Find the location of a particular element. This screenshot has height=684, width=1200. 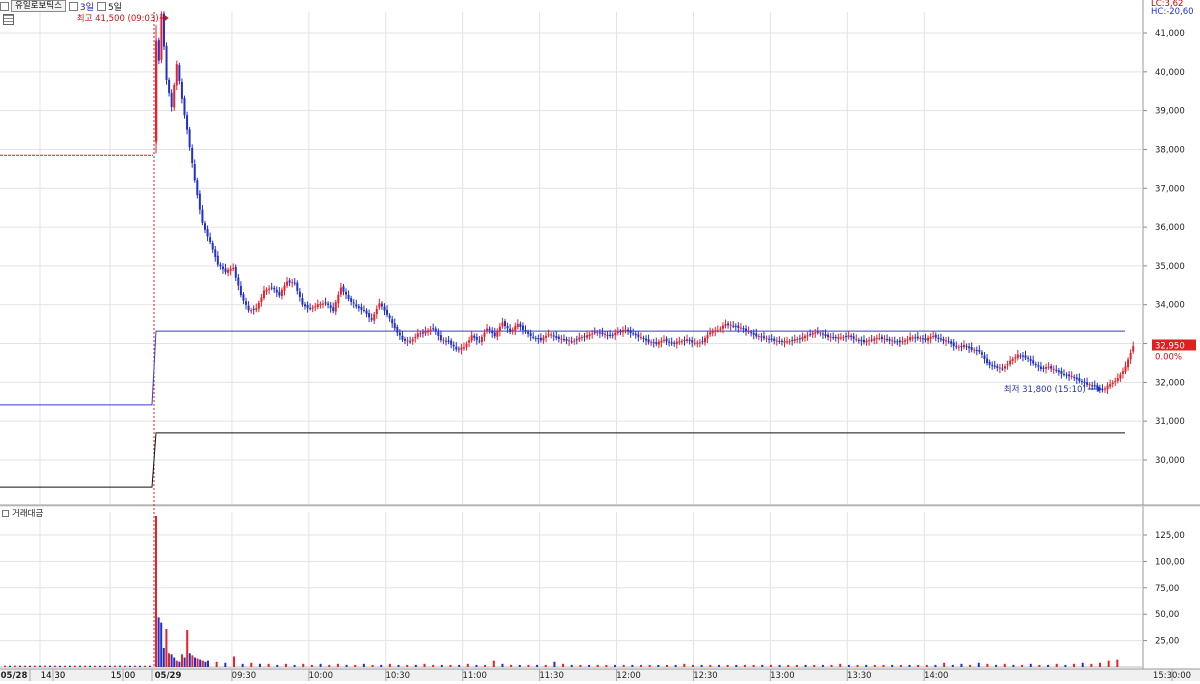

option-5day: 5일 is located at coordinates (109, 6).